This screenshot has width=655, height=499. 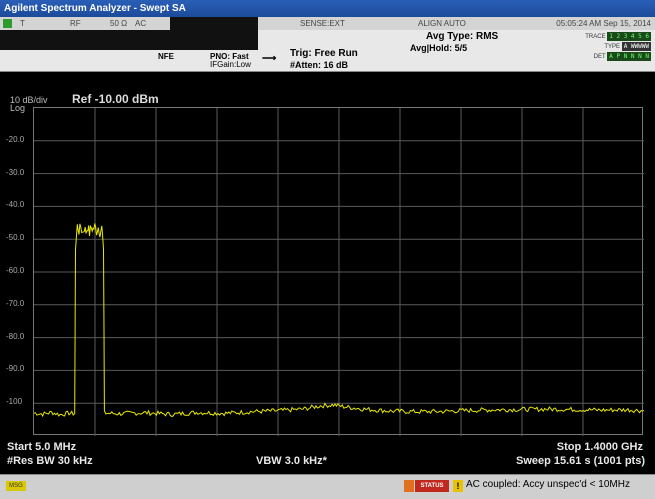 I want to click on settings-dark-block, so click(x=129, y=40).